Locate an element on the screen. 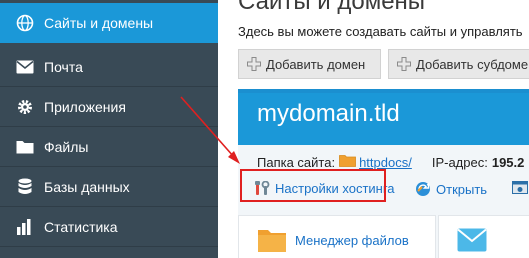  ip-label: IP-адрес: is located at coordinates (459, 162).